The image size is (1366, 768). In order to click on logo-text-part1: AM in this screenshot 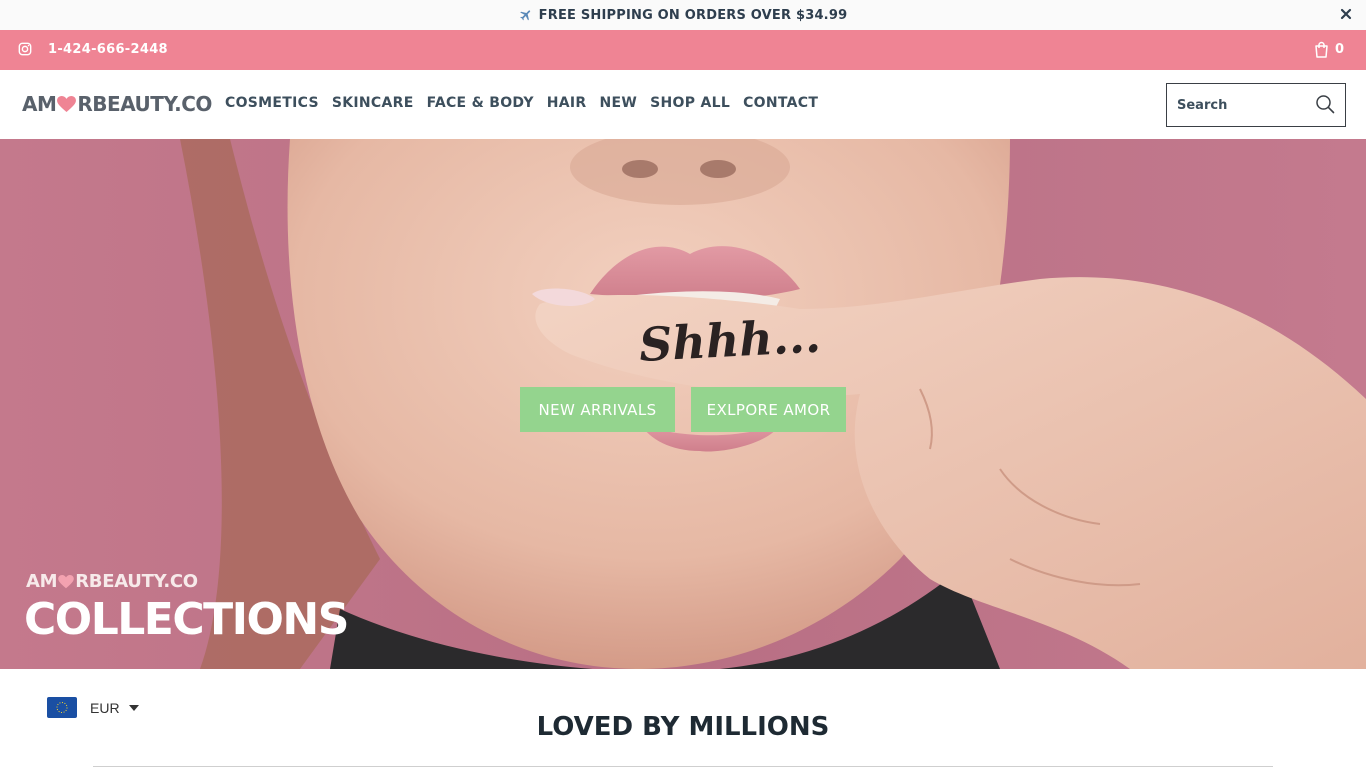, I will do `click(39, 104)`.